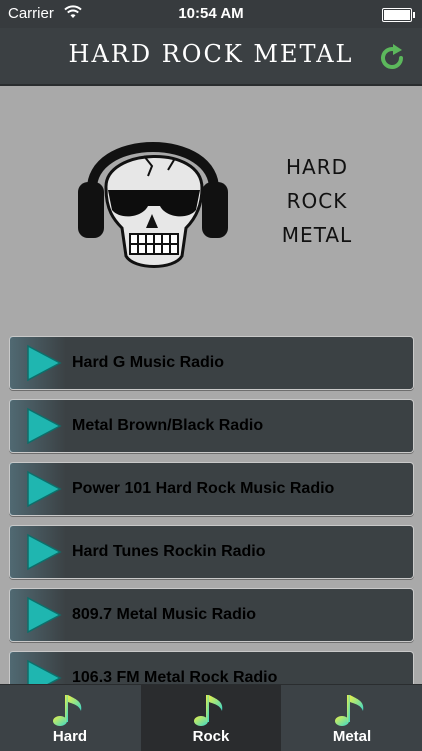 The height and width of the screenshot is (751, 422). Describe the element at coordinates (211, 736) in the screenshot. I see `tab-label: Rock` at that location.